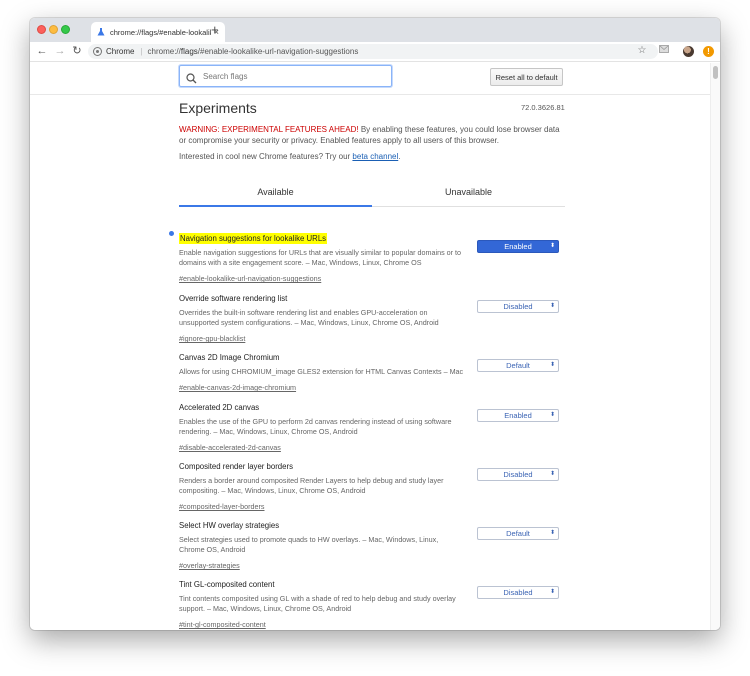 Image resolution: width=750 pixels, height=676 pixels. Describe the element at coordinates (77, 51) in the screenshot. I see `reload-icon: ↻` at that location.